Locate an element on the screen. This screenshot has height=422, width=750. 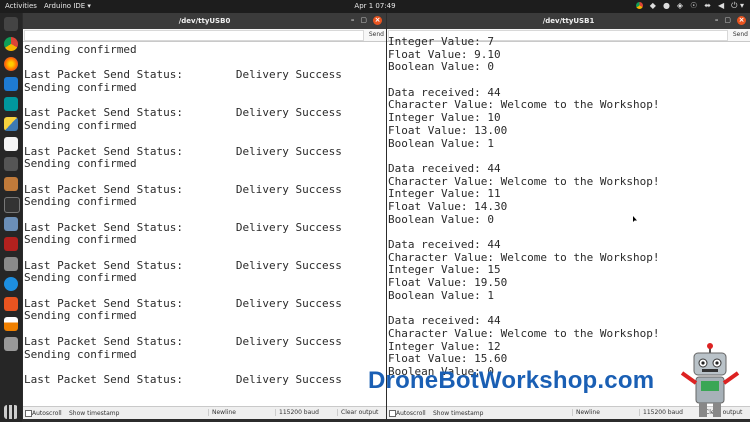
python-icon is located at coordinates (11, 124).